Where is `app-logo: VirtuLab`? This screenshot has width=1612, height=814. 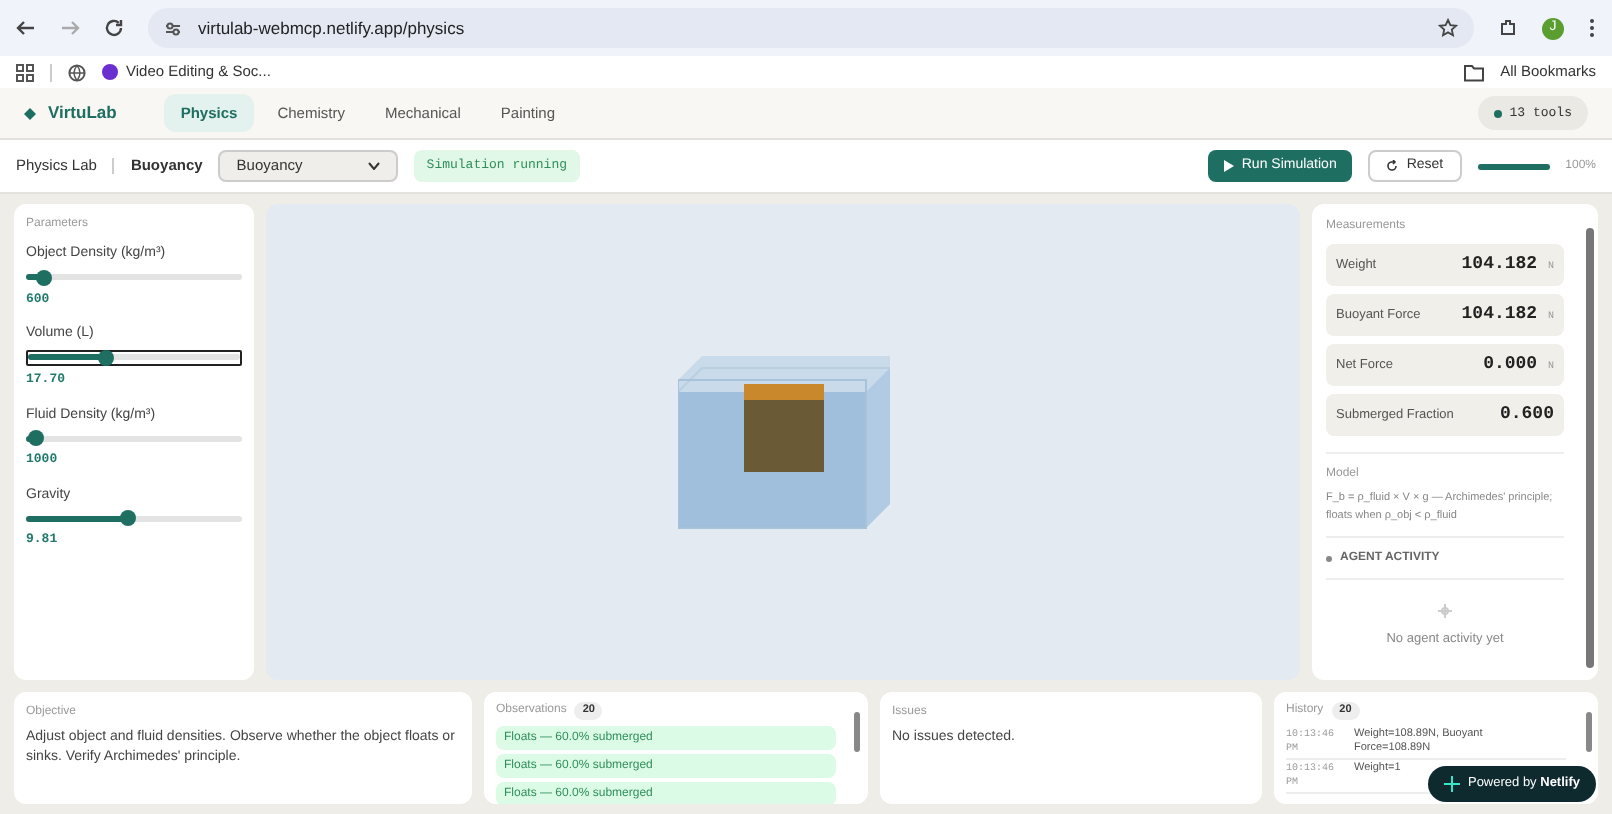
app-logo: VirtuLab is located at coordinates (82, 113).